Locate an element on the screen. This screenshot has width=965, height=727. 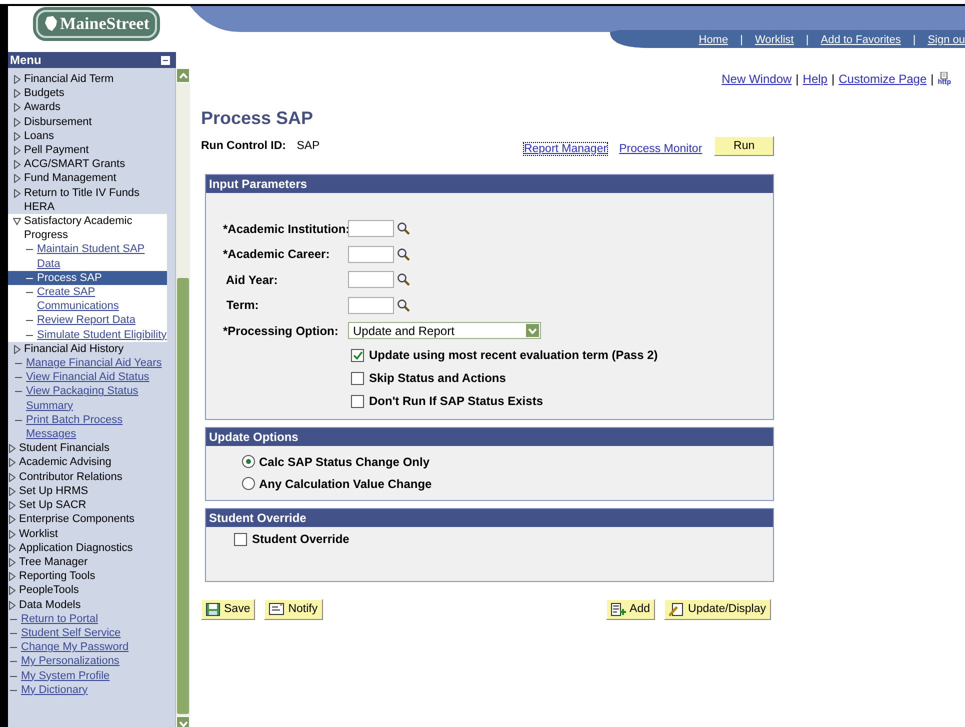
menu-folder: Fund Management is located at coordinates (70, 178).